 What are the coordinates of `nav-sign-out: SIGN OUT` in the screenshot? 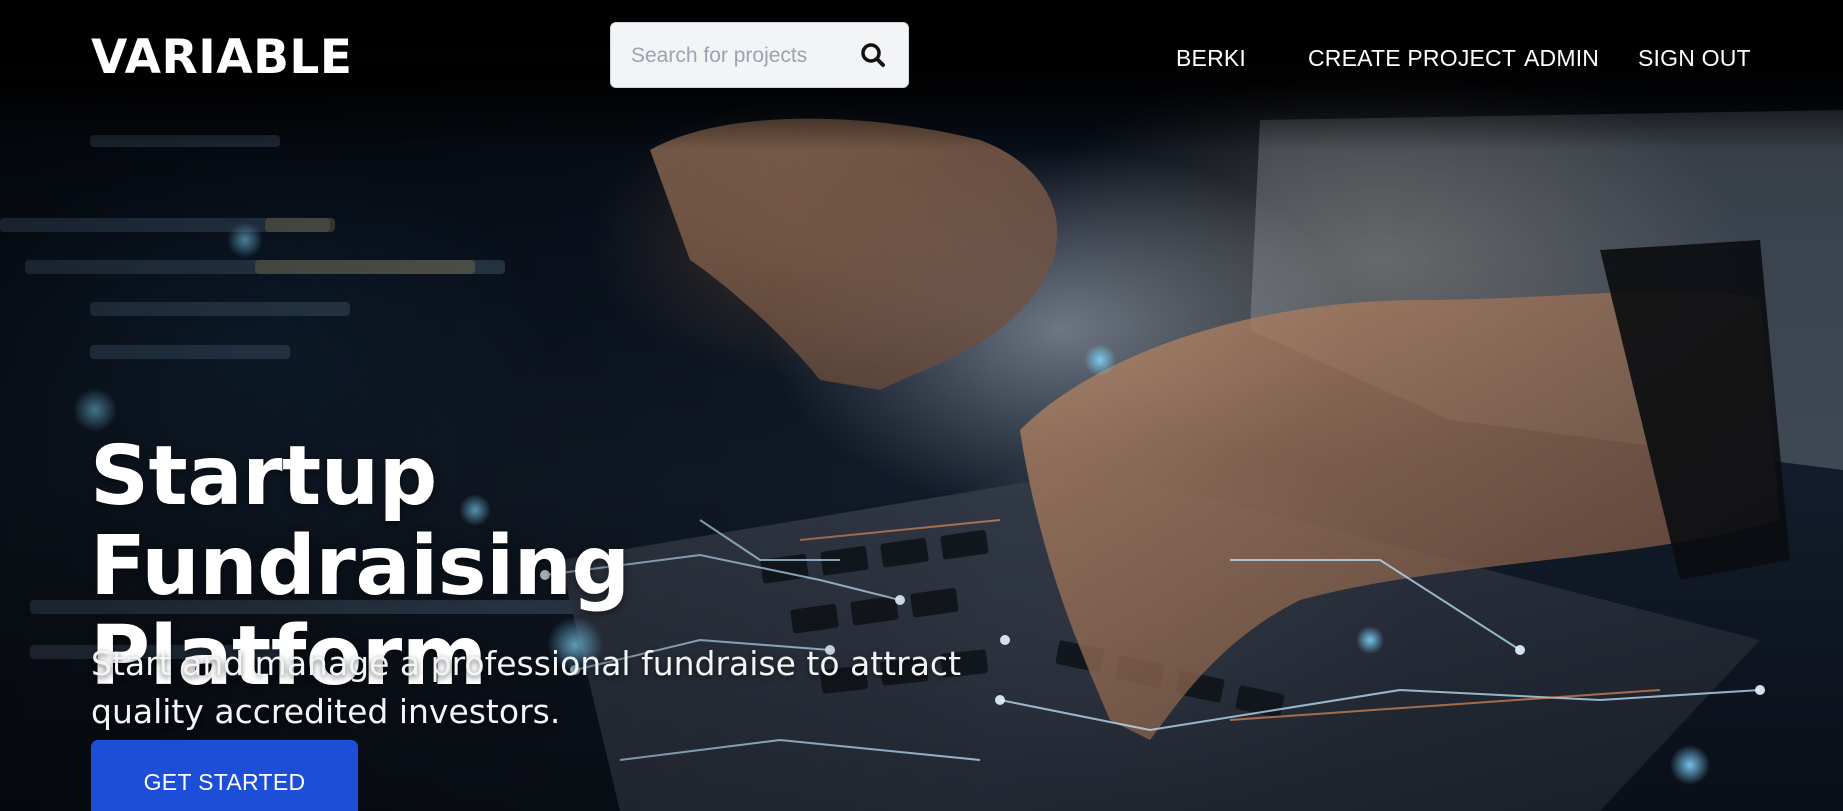 It's located at (1694, 58).